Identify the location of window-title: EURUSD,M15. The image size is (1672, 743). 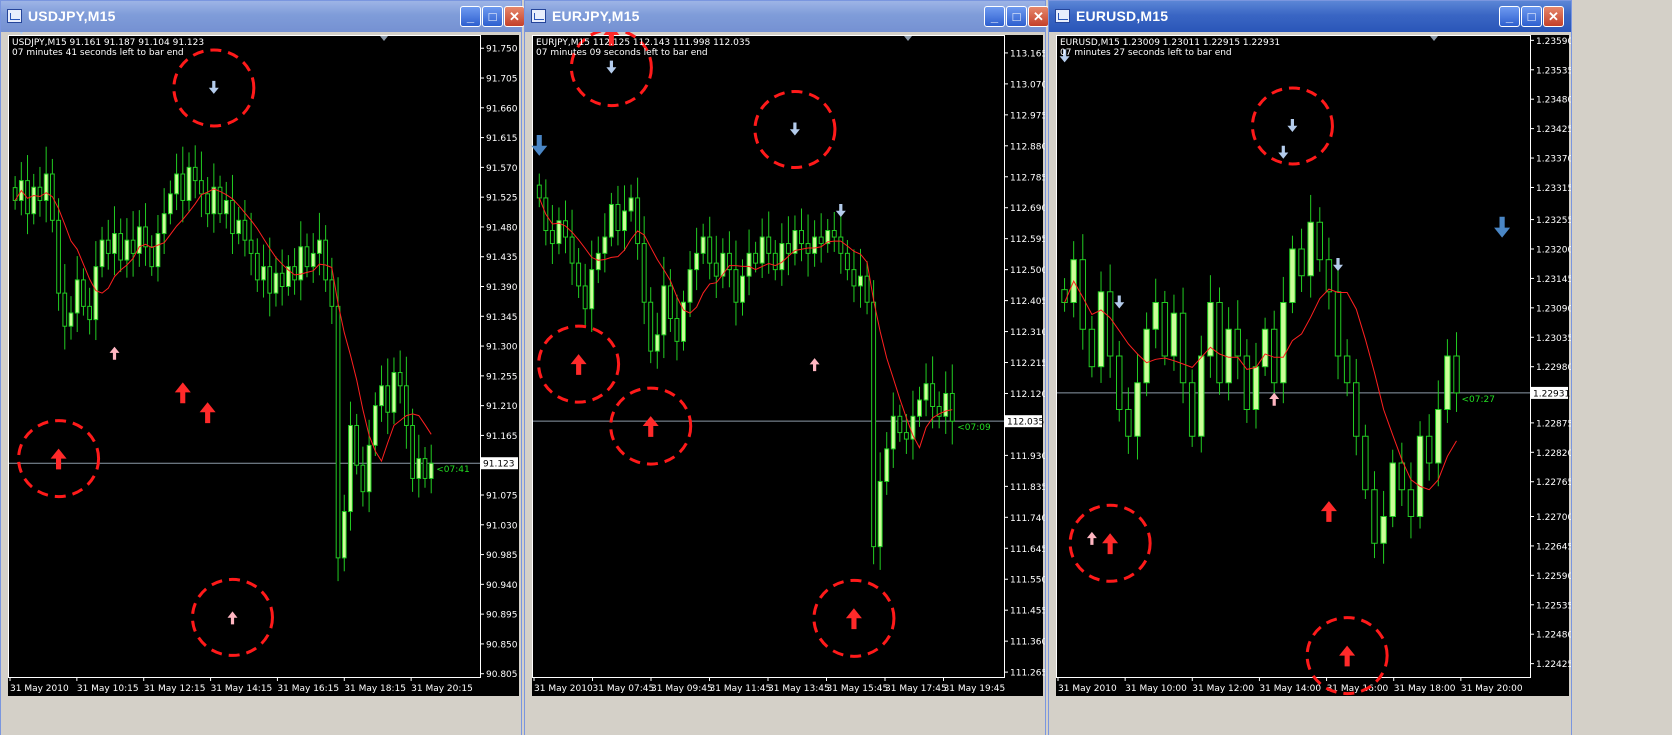
(1122, 16).